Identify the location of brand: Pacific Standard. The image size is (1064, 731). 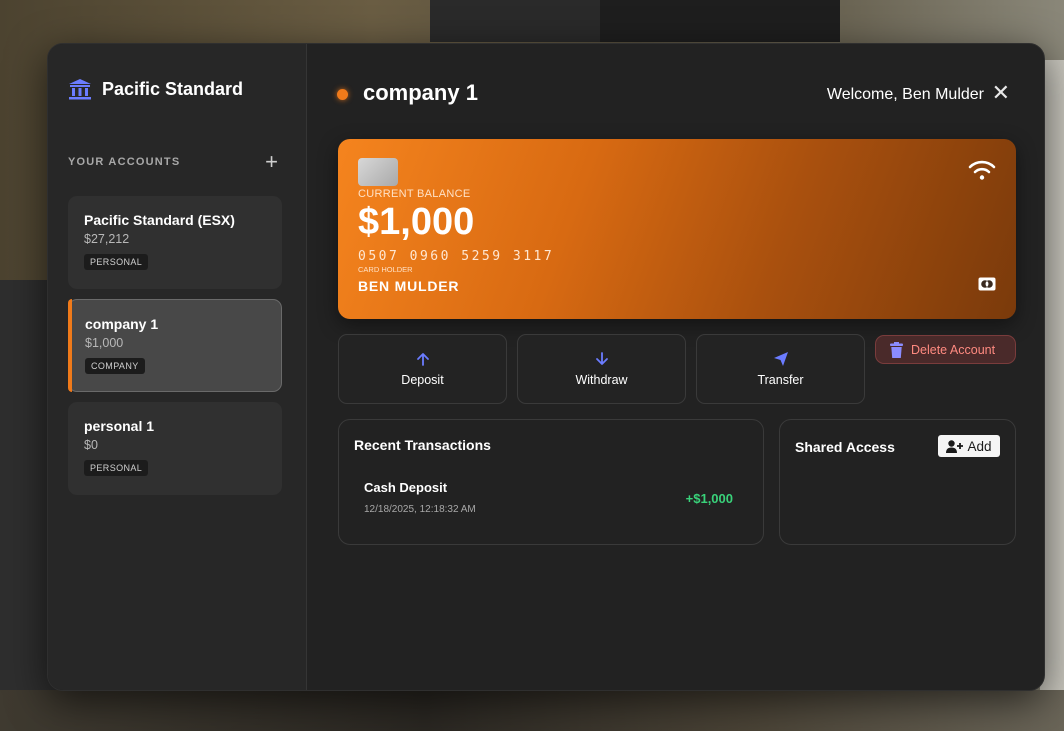
(155, 89).